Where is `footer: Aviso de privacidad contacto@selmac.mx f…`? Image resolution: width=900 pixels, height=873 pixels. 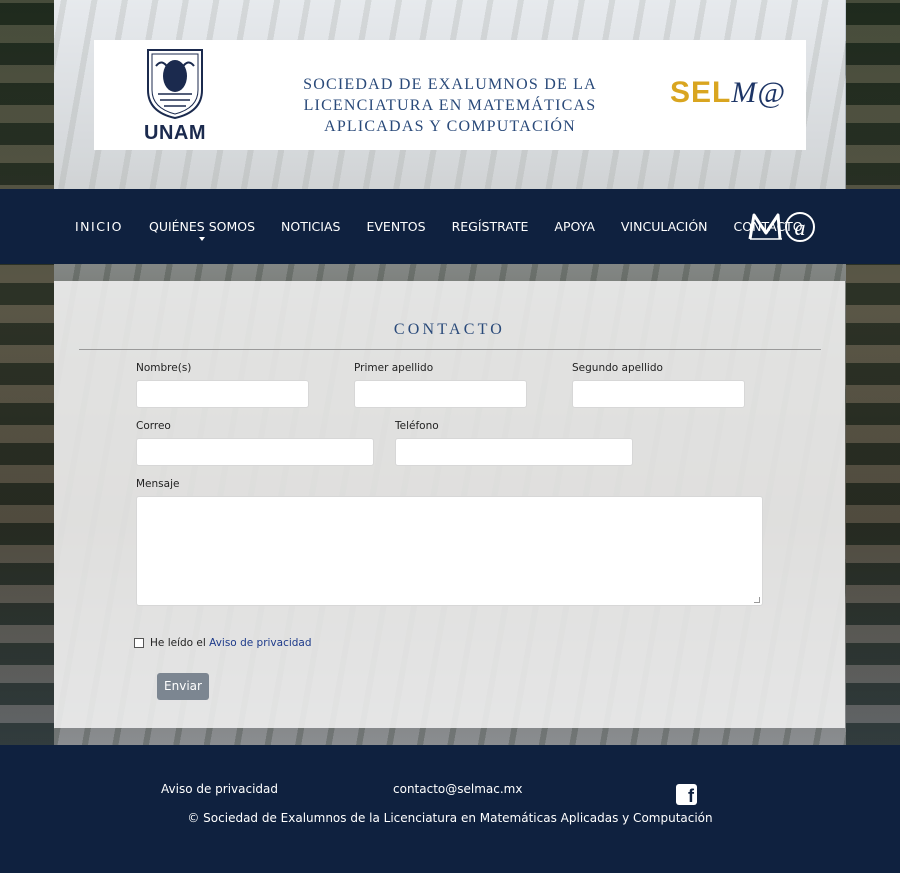 footer: Aviso de privacidad contacto@selmac.mx f… is located at coordinates (450, 809).